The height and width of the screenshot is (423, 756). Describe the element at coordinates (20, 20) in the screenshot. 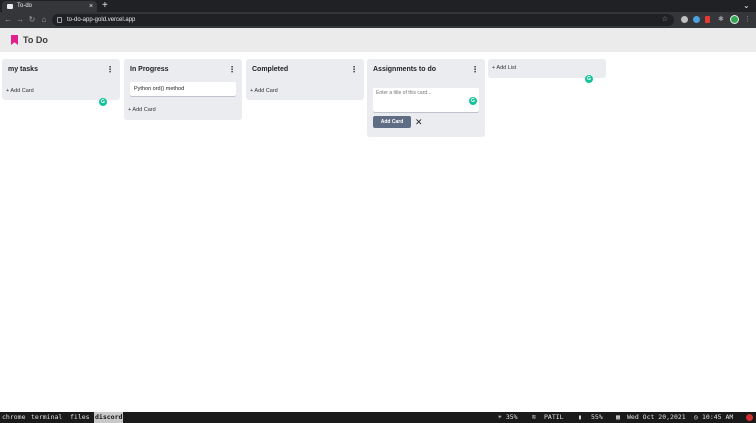

I see `forward-arrow-icon: →` at that location.